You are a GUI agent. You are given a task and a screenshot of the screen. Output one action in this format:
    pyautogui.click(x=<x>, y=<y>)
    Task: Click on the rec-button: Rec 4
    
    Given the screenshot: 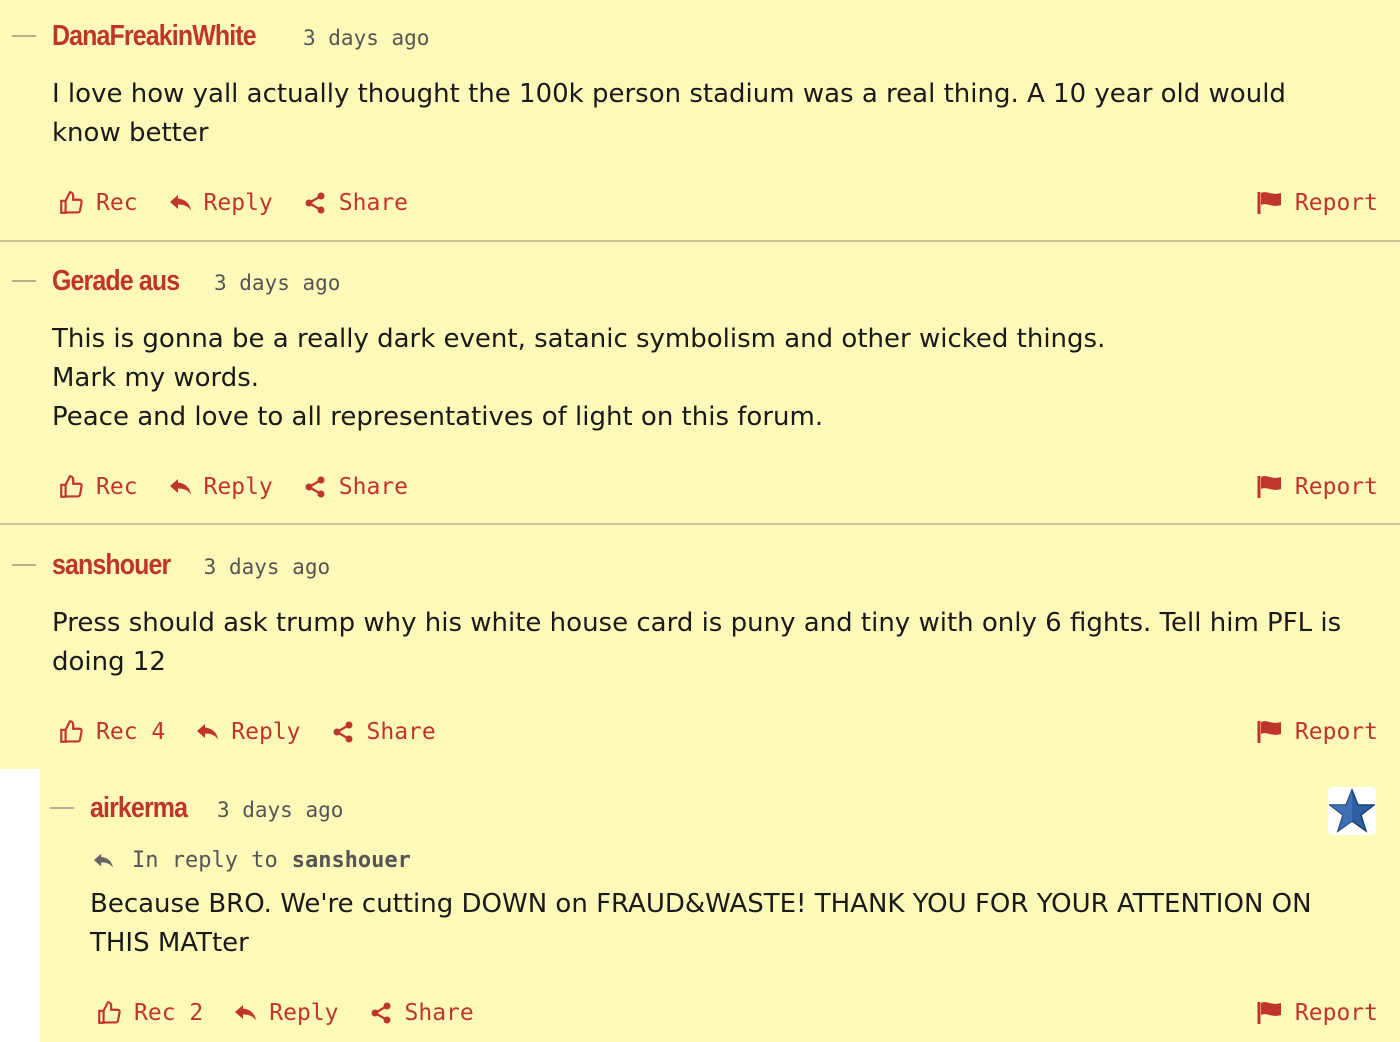 What is the action you would take?
    pyautogui.click(x=111, y=732)
    